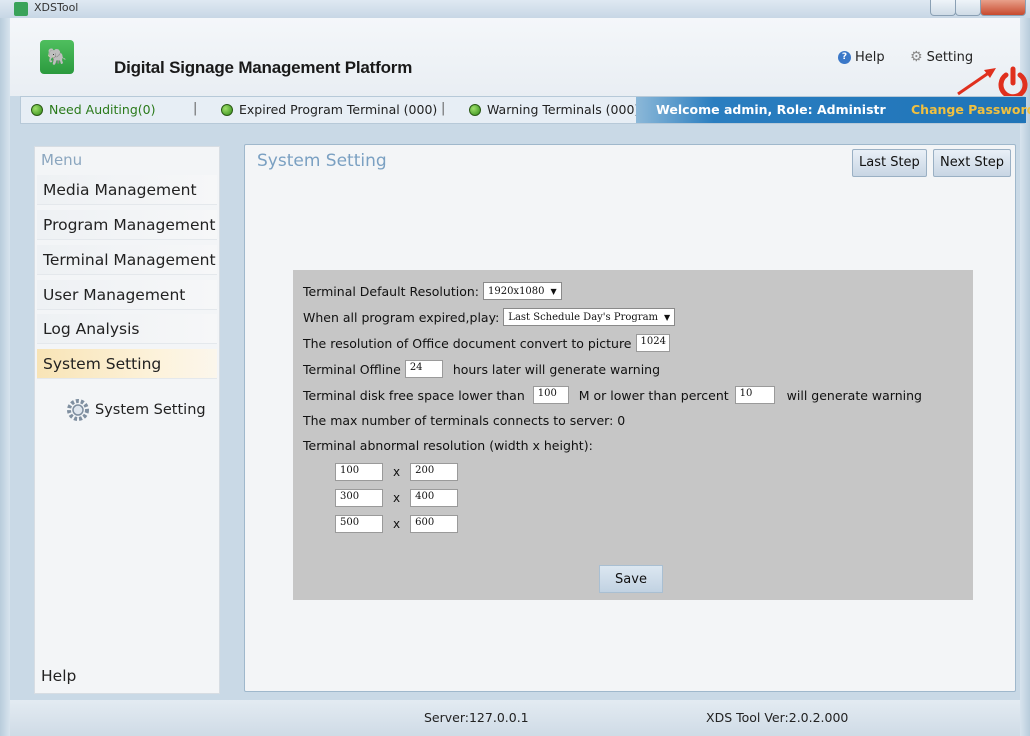  Describe the element at coordinates (58, 676) in the screenshot. I see `sidebar-help: Help` at that location.